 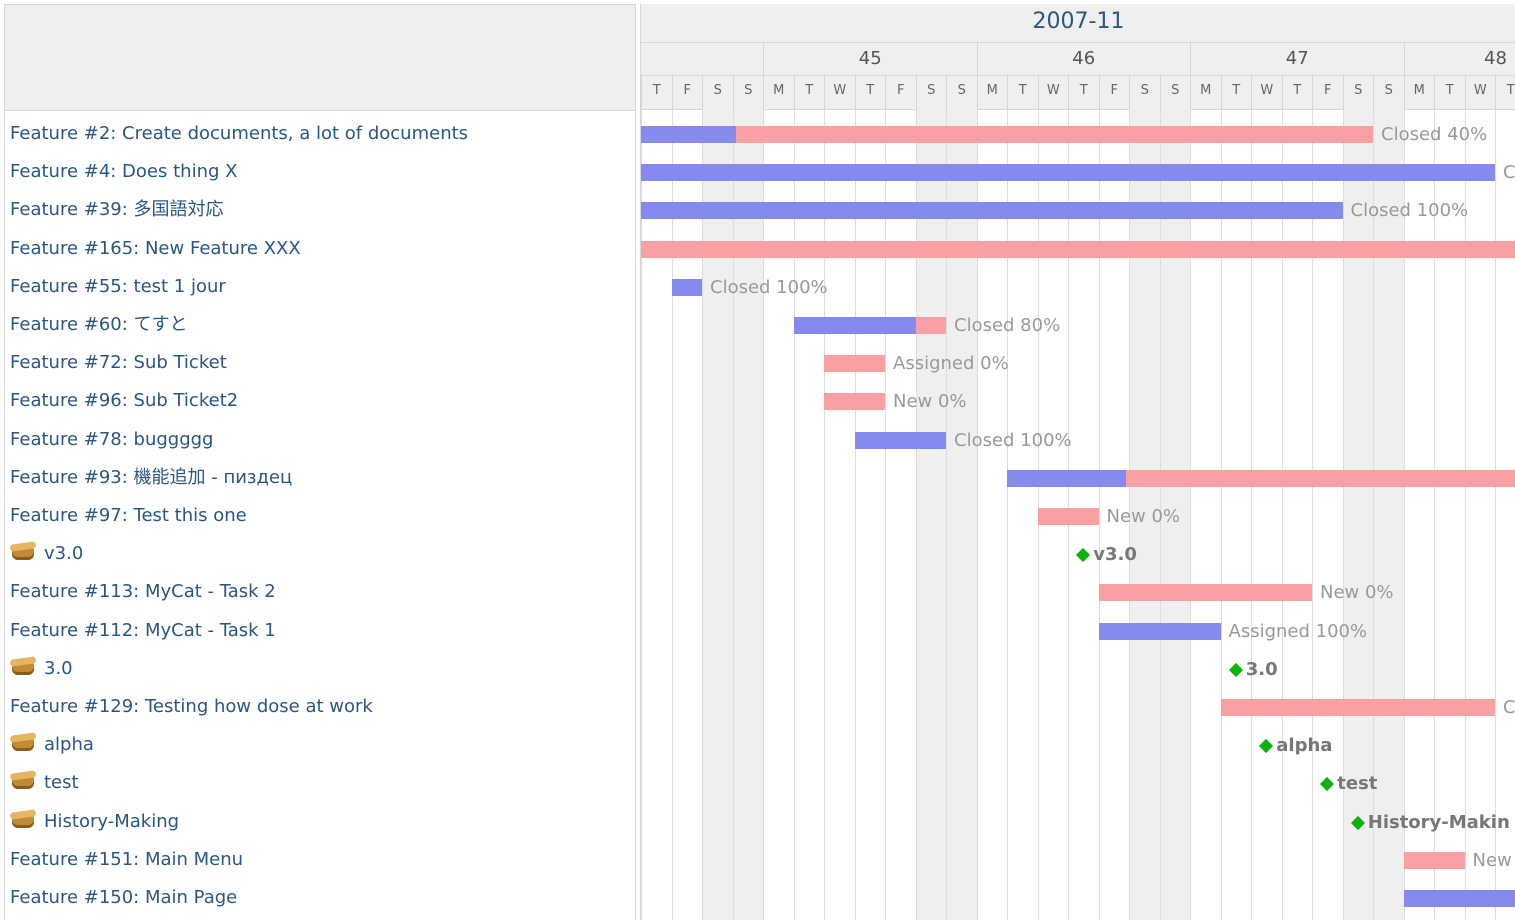 I want to click on issue-link: Feature #150: Main Page, so click(x=123, y=897).